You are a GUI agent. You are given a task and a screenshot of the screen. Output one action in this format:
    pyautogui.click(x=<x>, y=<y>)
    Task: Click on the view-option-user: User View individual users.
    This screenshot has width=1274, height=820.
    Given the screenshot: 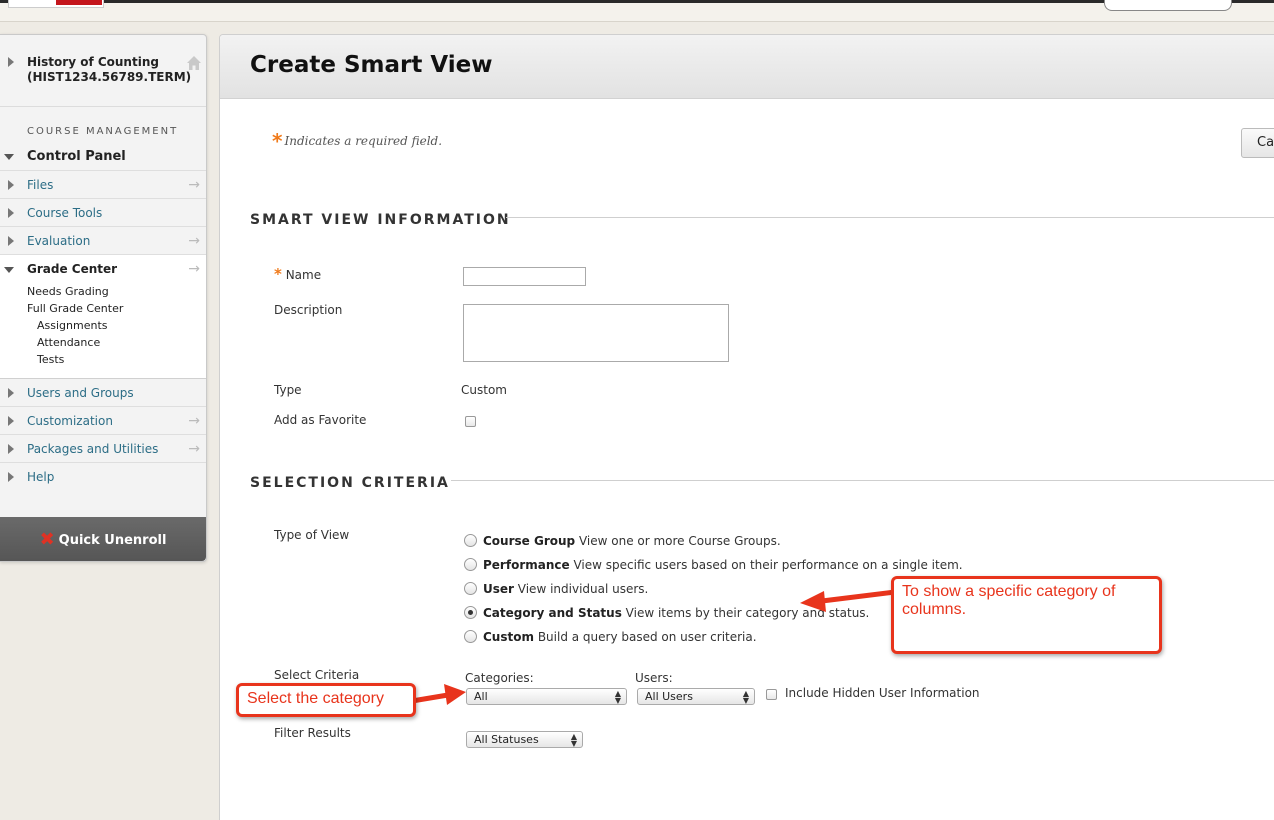 What is the action you would take?
    pyautogui.click(x=556, y=589)
    